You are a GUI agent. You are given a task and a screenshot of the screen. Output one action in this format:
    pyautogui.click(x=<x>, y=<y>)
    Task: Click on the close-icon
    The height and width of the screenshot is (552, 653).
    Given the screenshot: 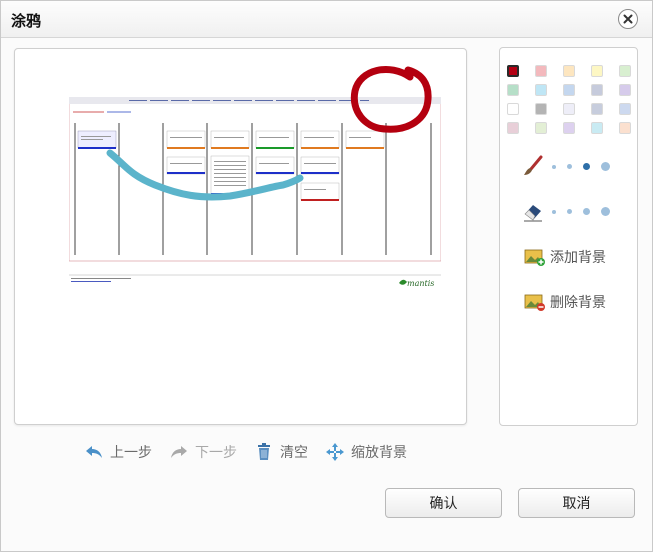 What is the action you would take?
    pyautogui.click(x=628, y=19)
    